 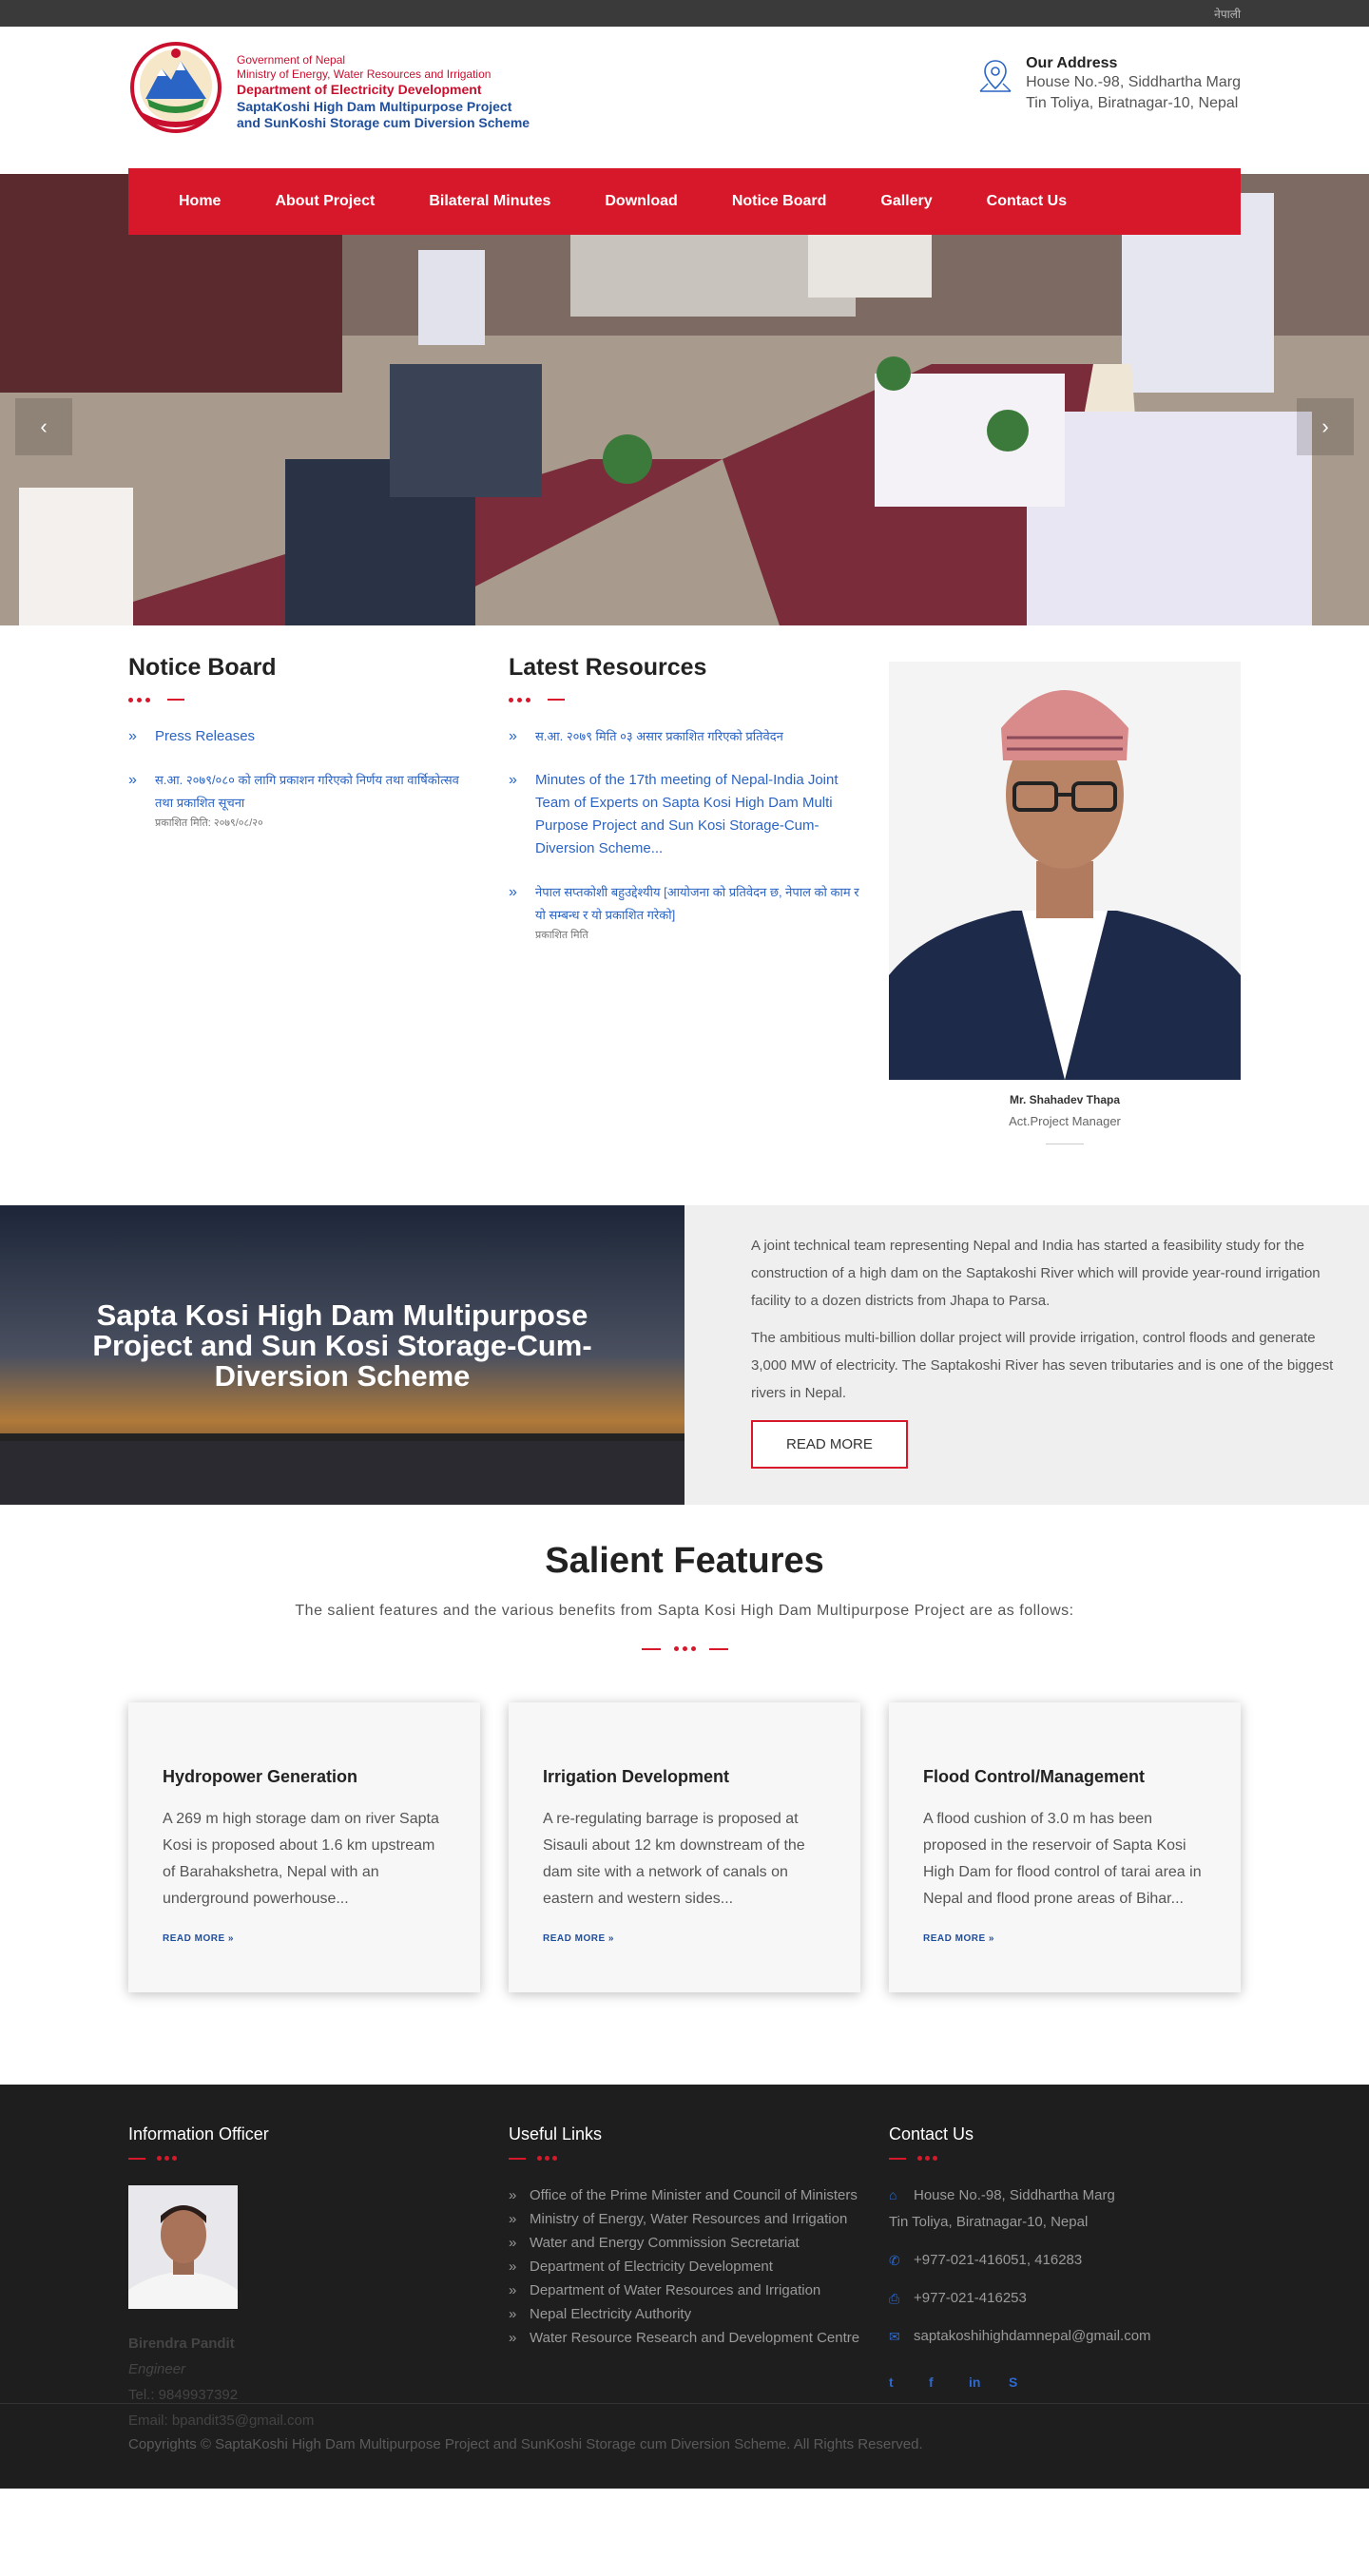 I want to click on useful-link: Nepal Electricity Authority, so click(x=687, y=2314).